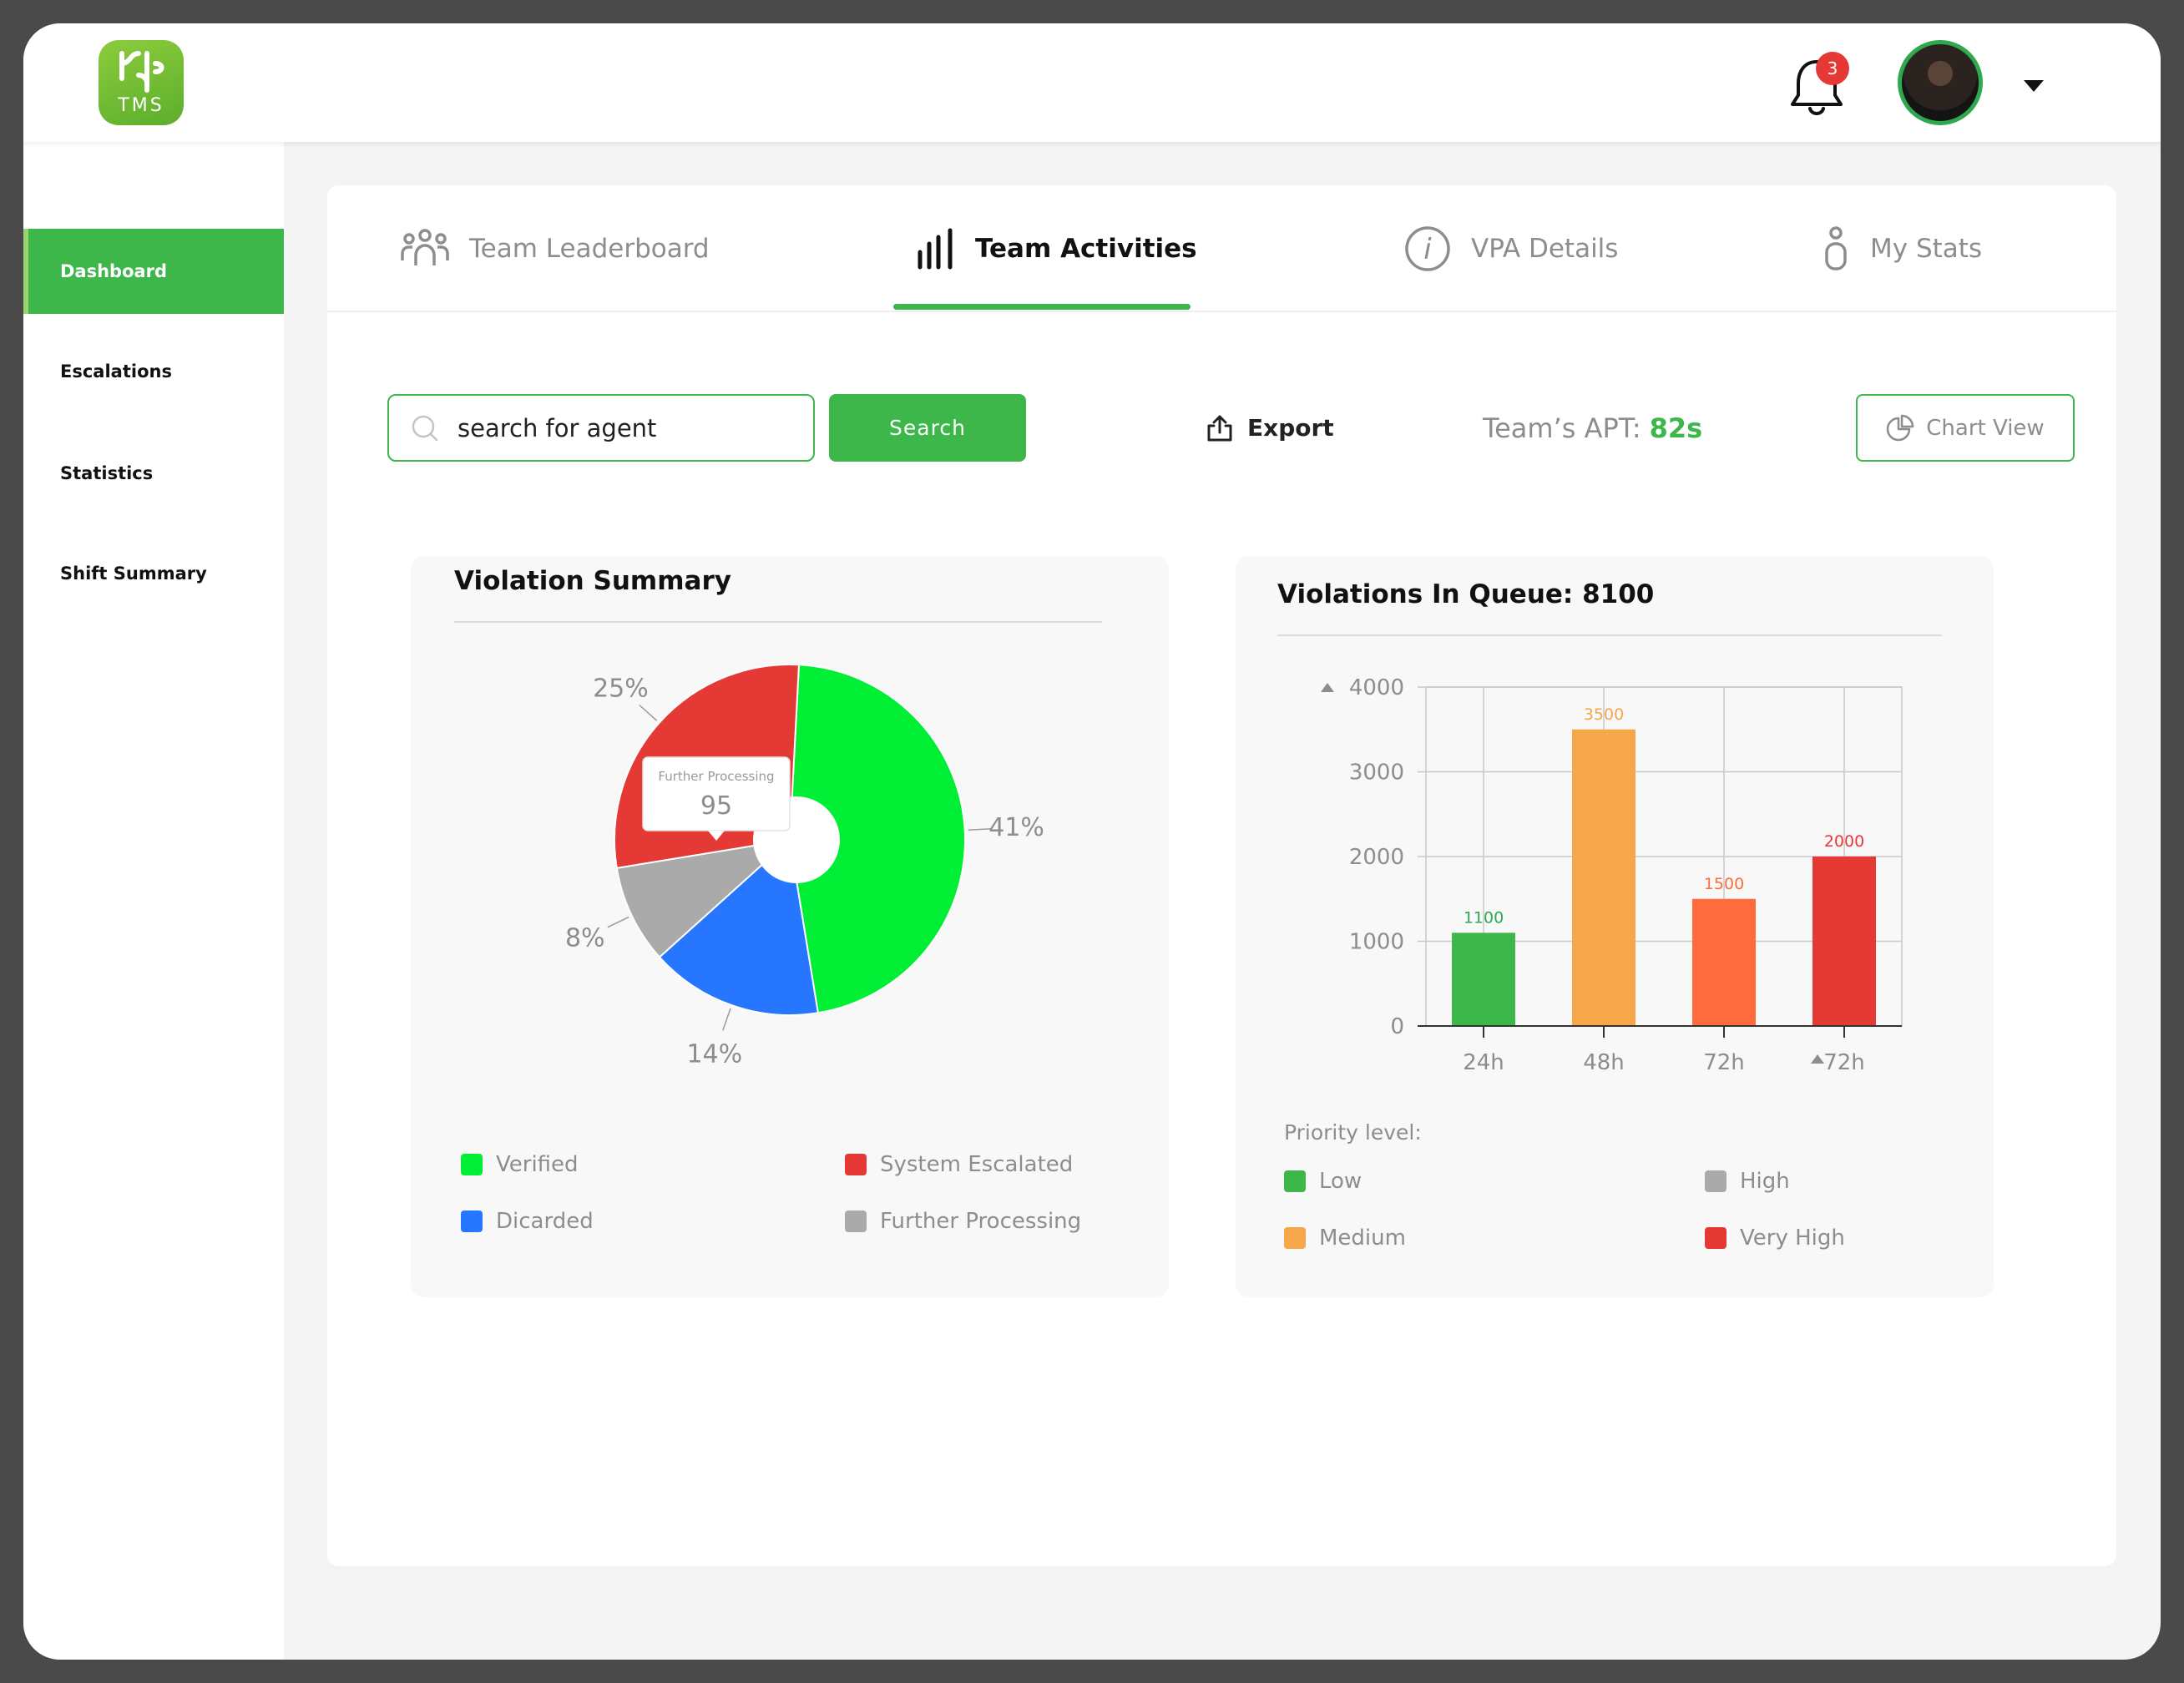 Image resolution: width=2184 pixels, height=1683 pixels. I want to click on legend-item-medium: Medium, so click(1345, 1238).